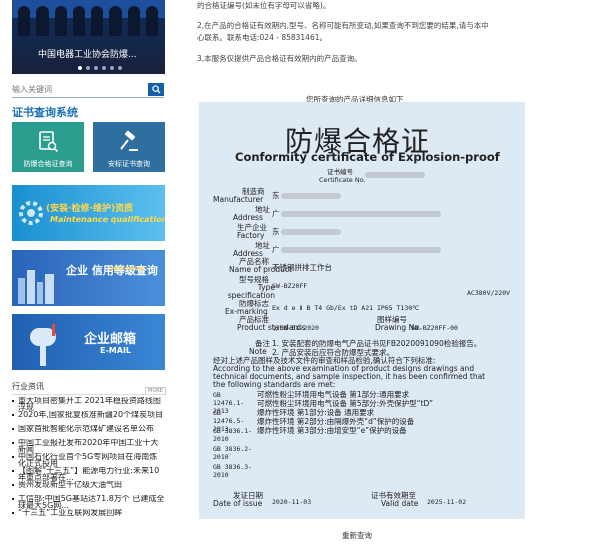  What do you see at coordinates (248, 217) in the screenshot?
I see `address-label-en: Address` at bounding box center [248, 217].